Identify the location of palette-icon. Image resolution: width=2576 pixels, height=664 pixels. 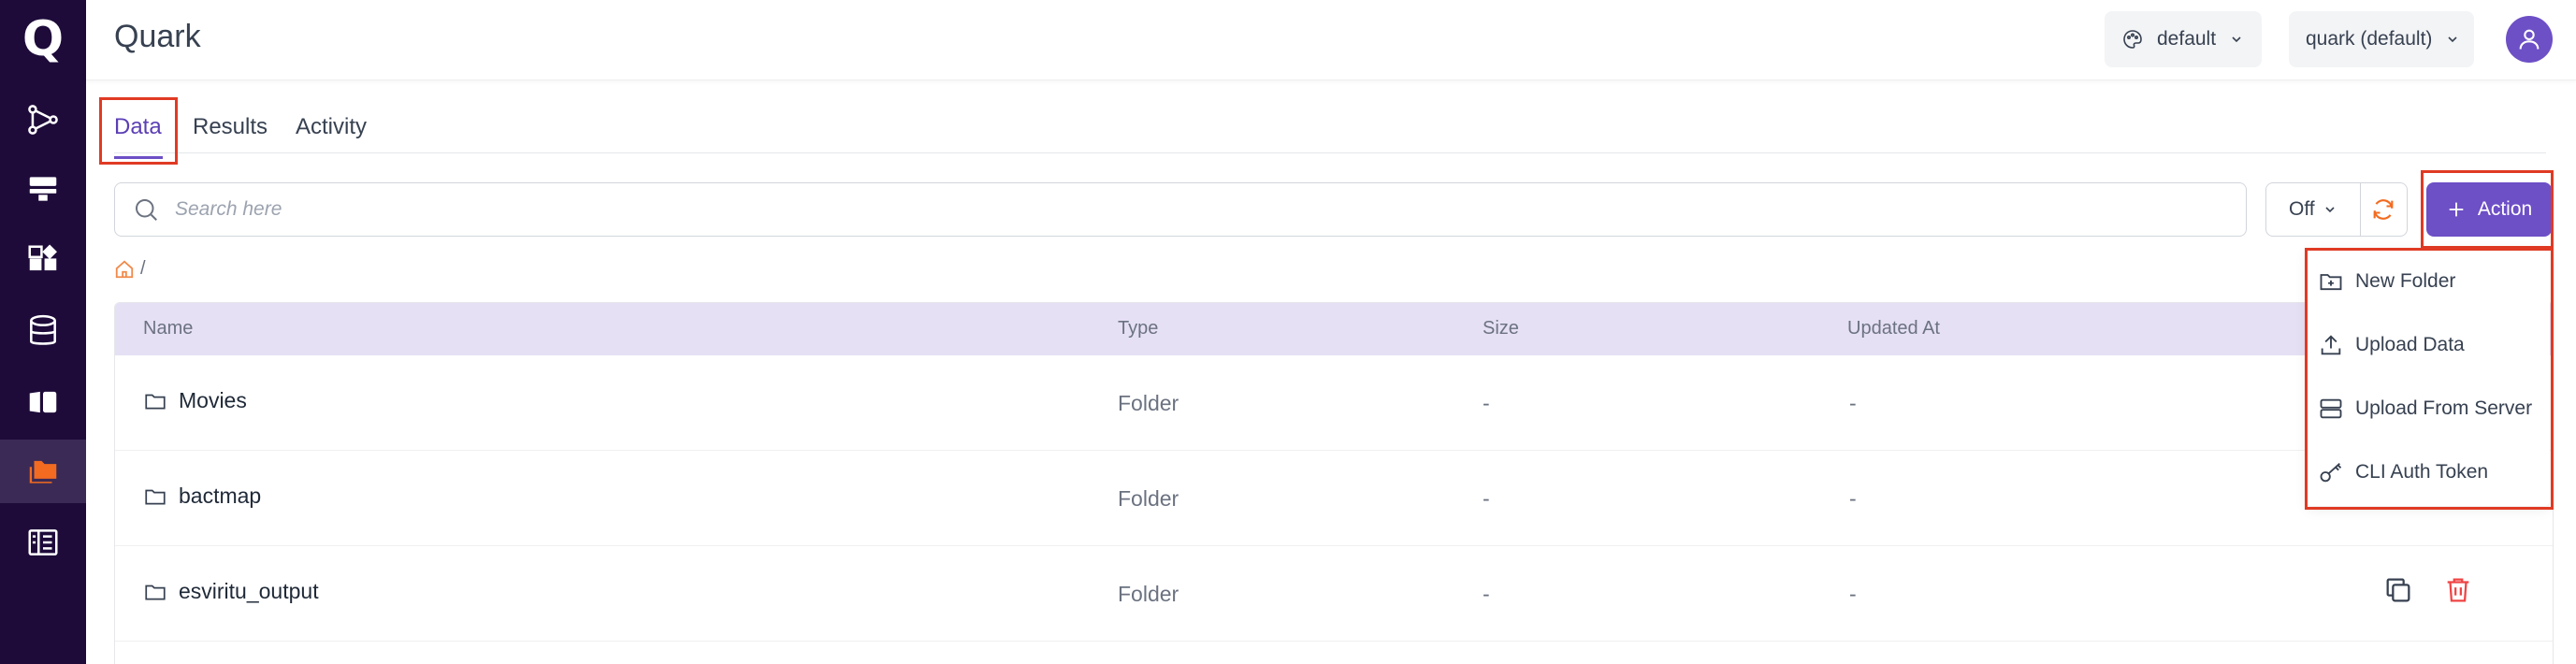
(2132, 39).